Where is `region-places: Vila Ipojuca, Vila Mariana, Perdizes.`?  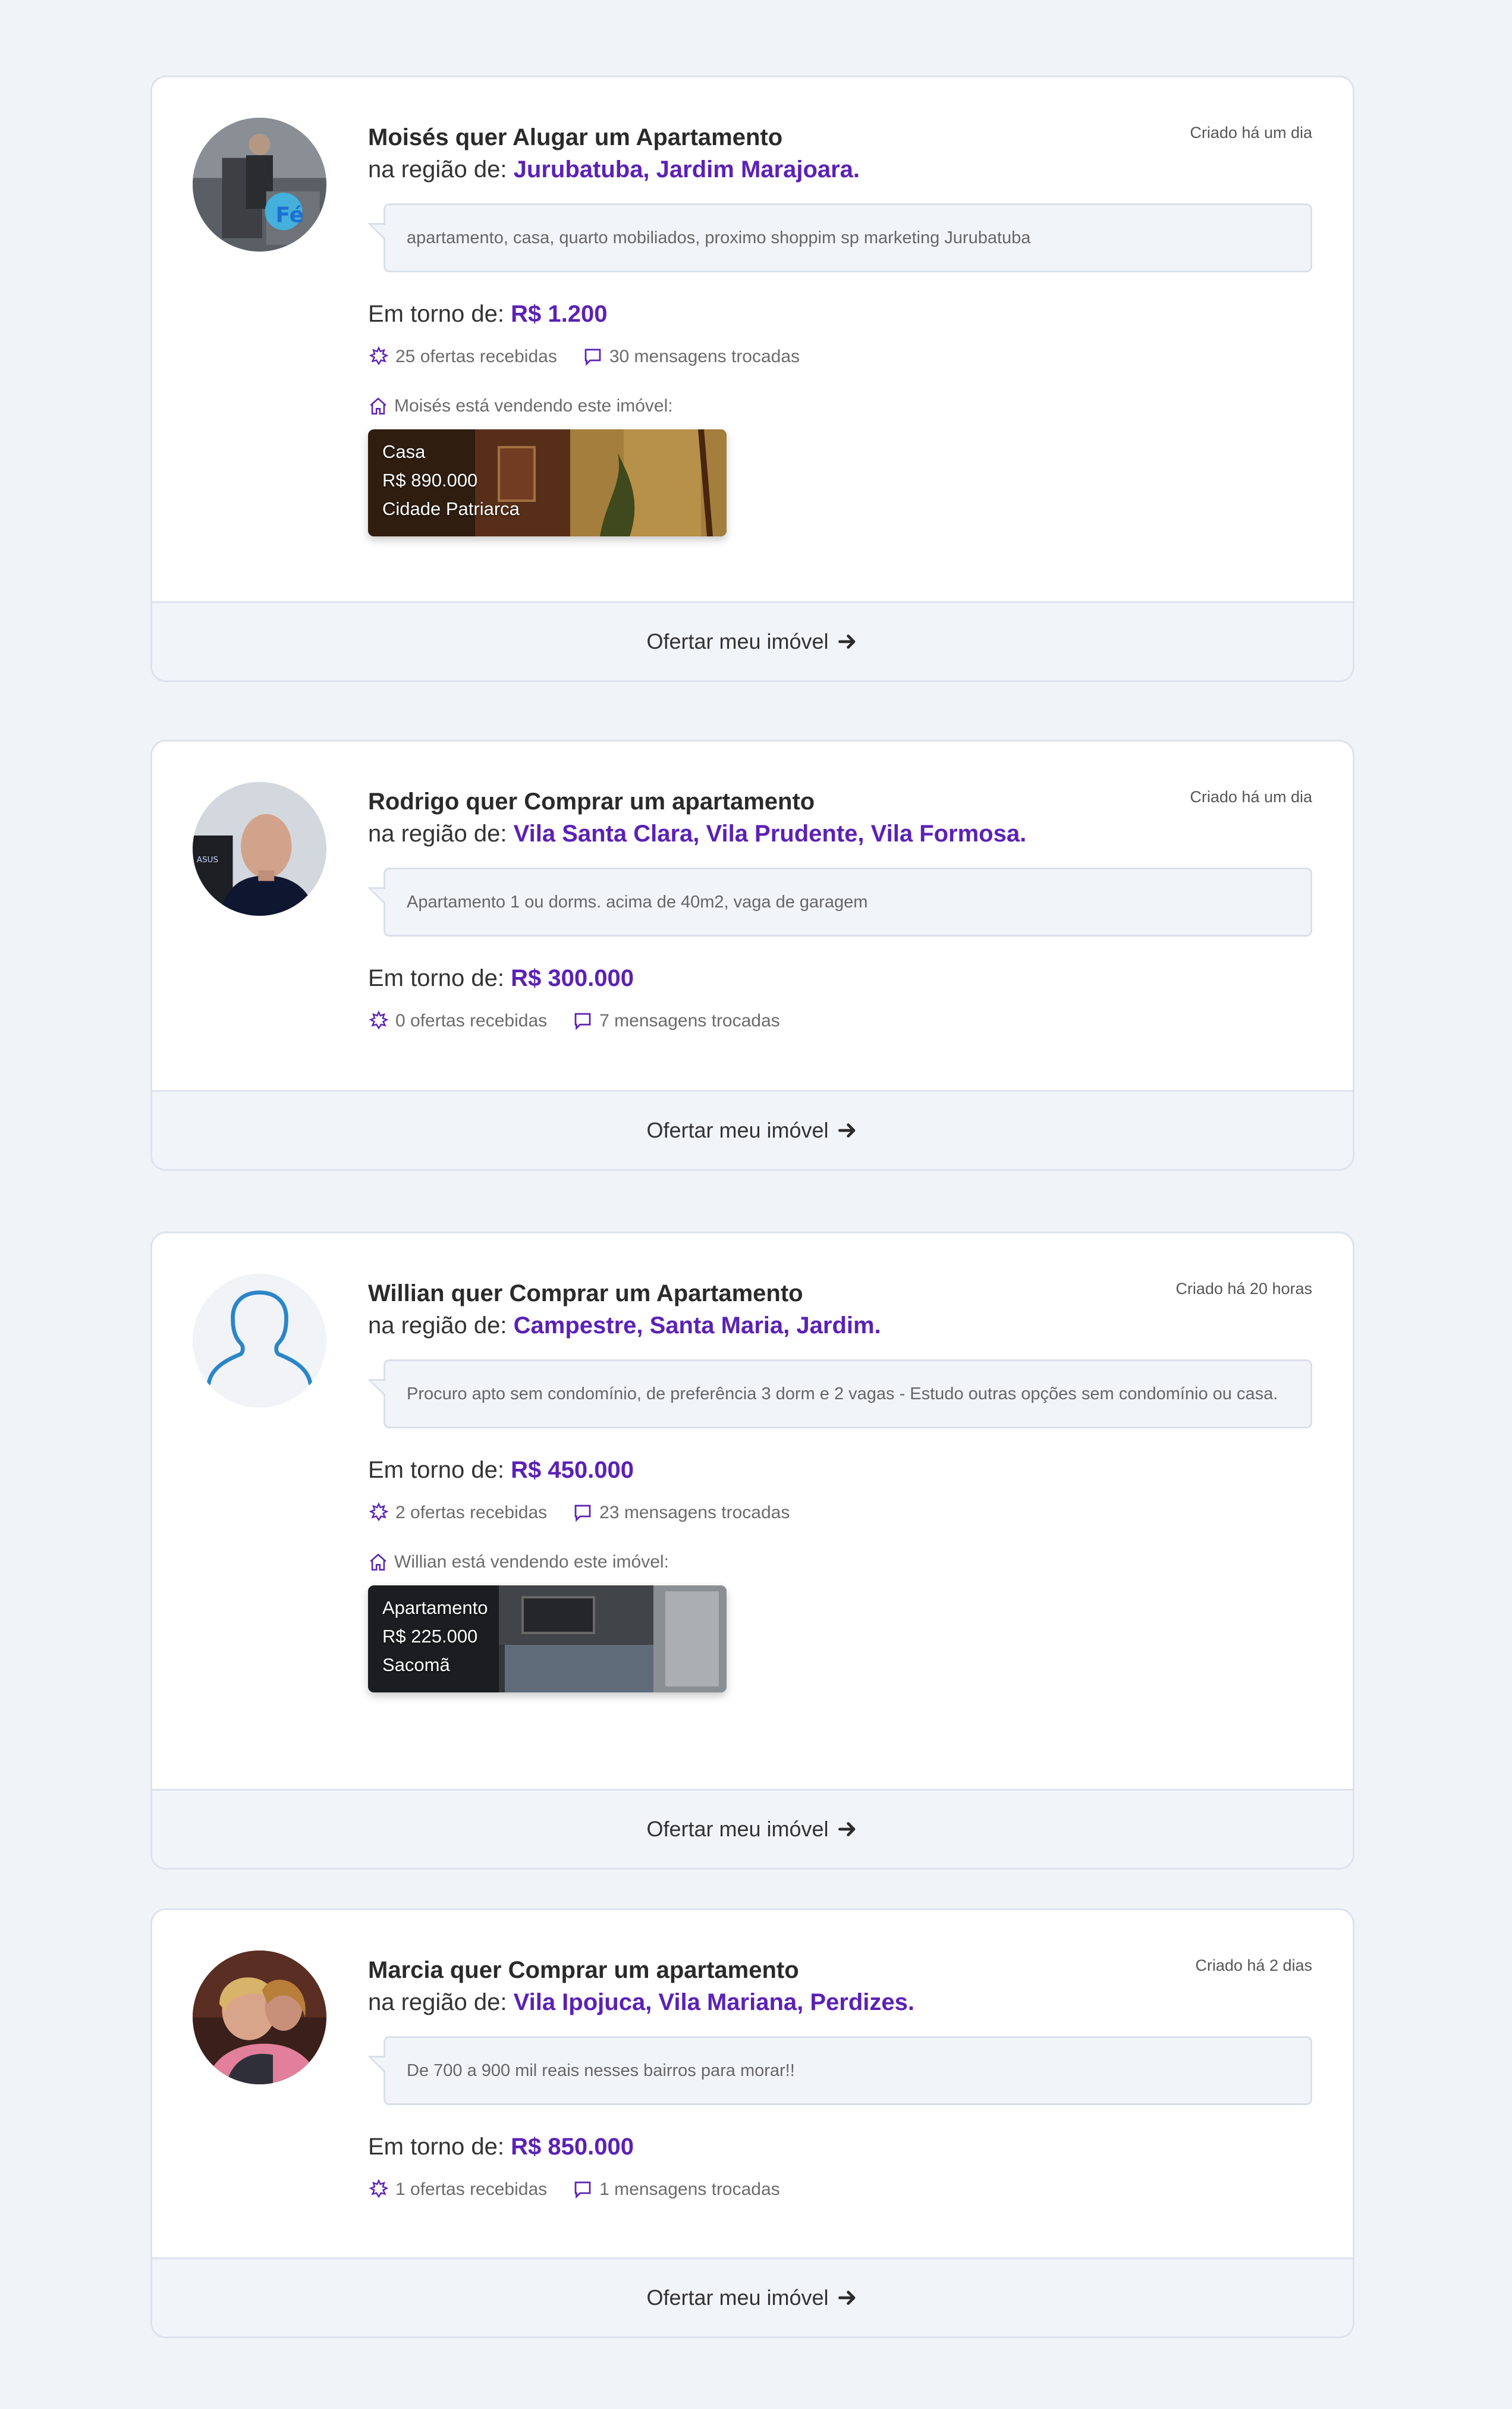
region-places: Vila Ipojuca, Vila Mariana, Perdizes. is located at coordinates (714, 2002).